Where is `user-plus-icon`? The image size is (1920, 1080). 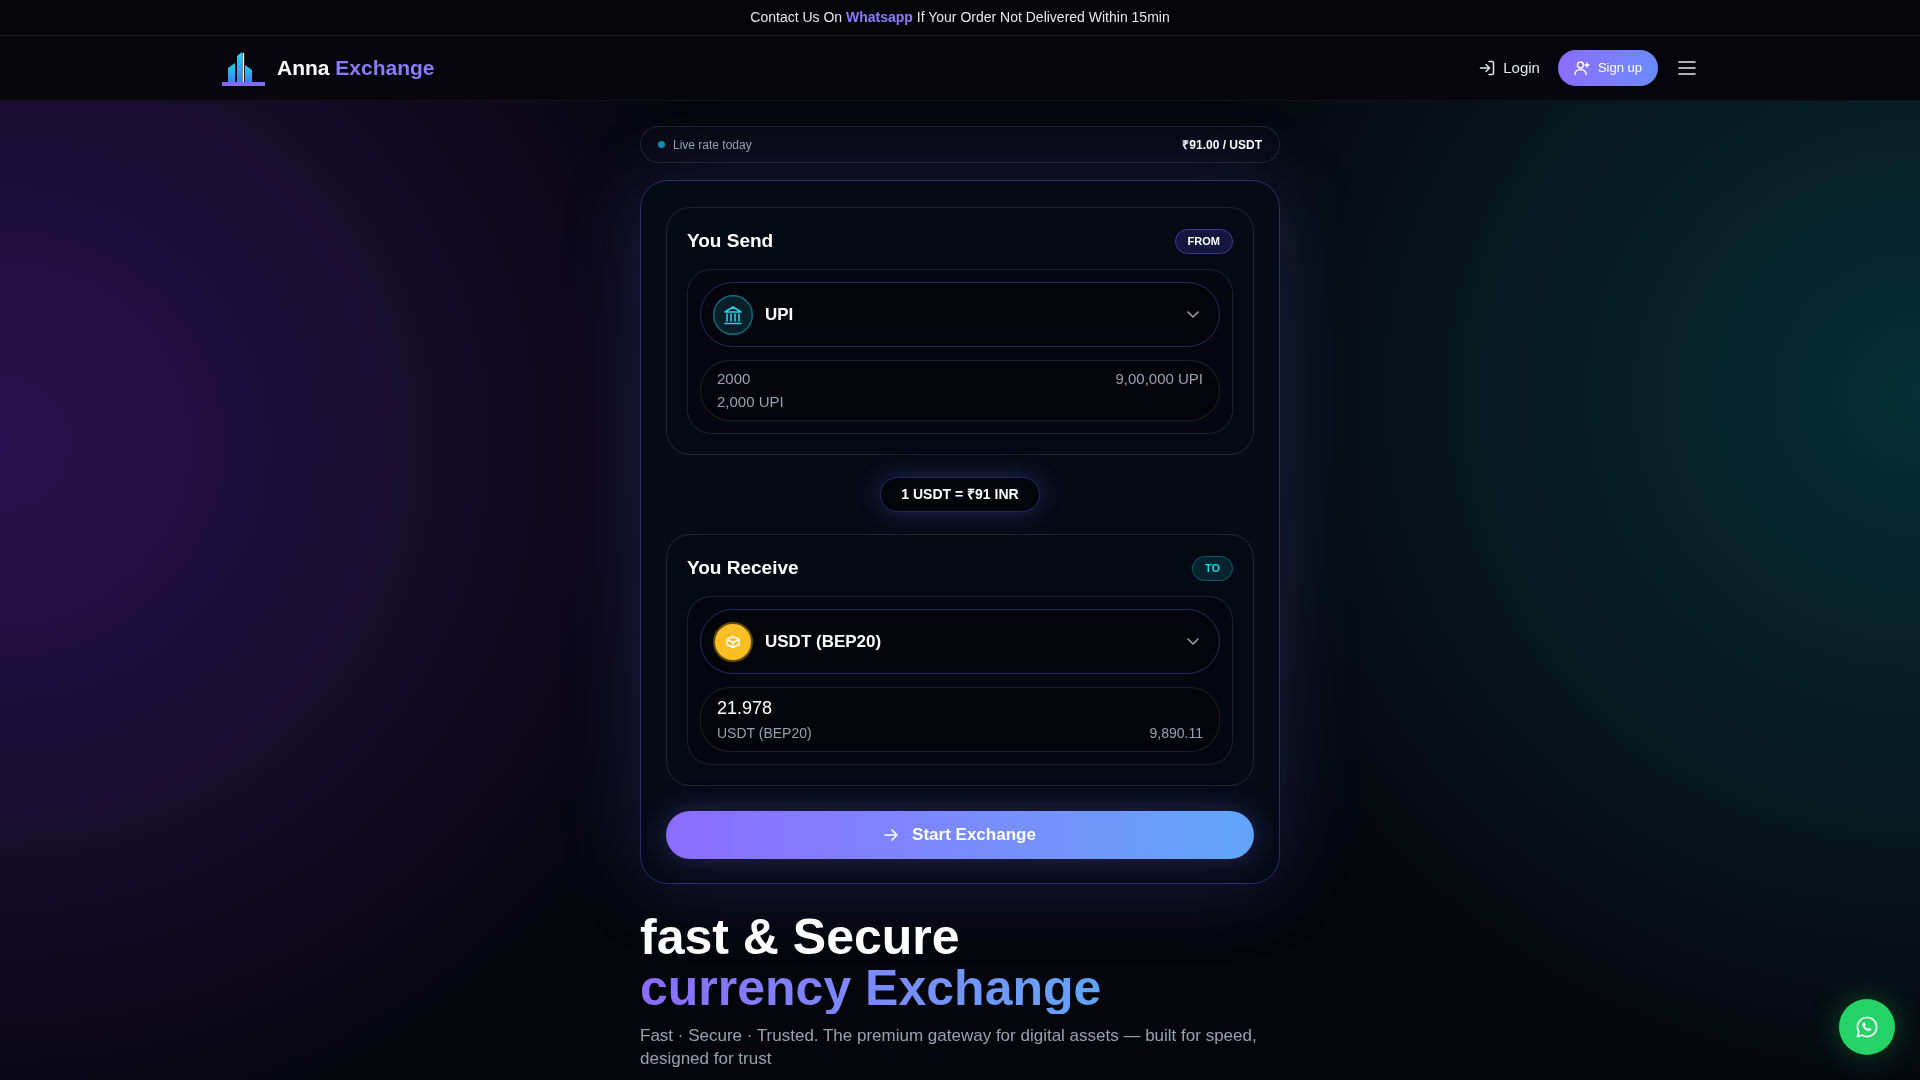
user-plus-icon is located at coordinates (1581, 68).